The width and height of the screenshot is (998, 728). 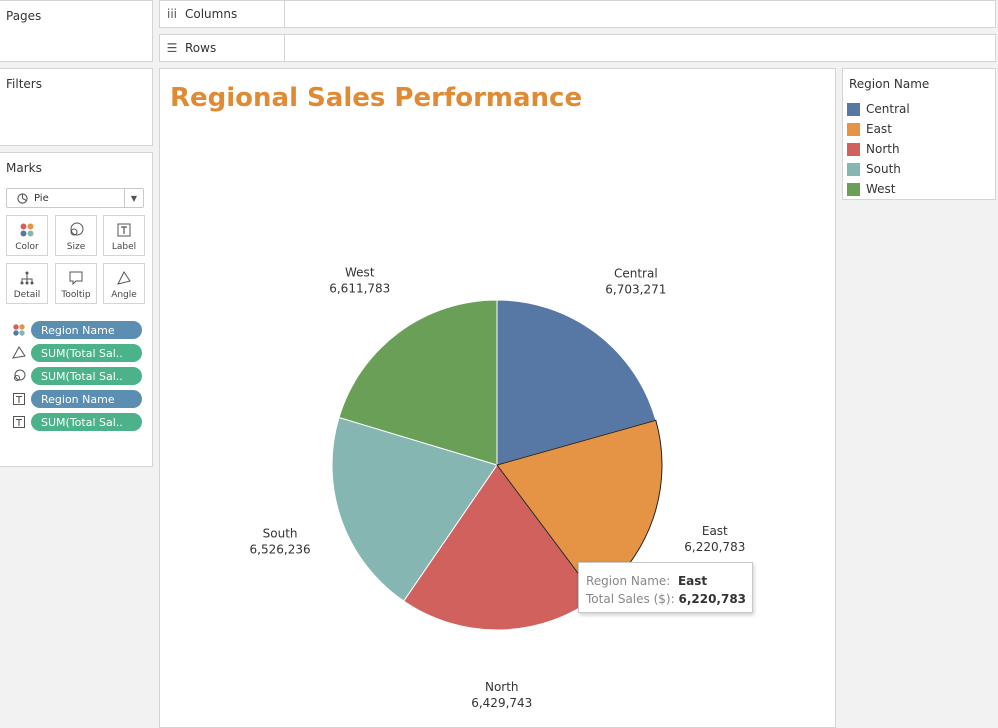 I want to click on legend-item-south: South, so click(x=874, y=169).